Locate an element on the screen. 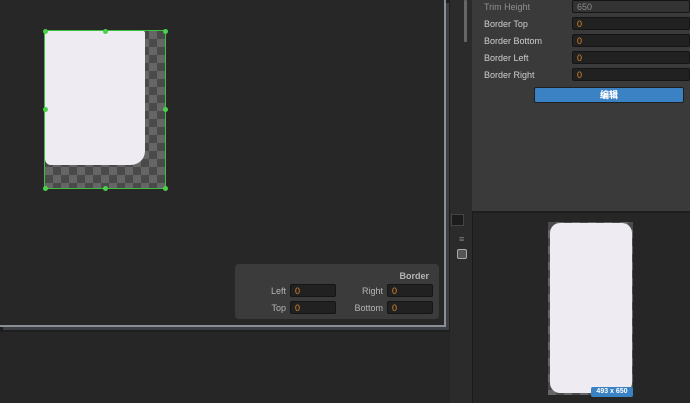 This screenshot has width=690, height=403. border-bottom-label: Border Bottom is located at coordinates (513, 41).